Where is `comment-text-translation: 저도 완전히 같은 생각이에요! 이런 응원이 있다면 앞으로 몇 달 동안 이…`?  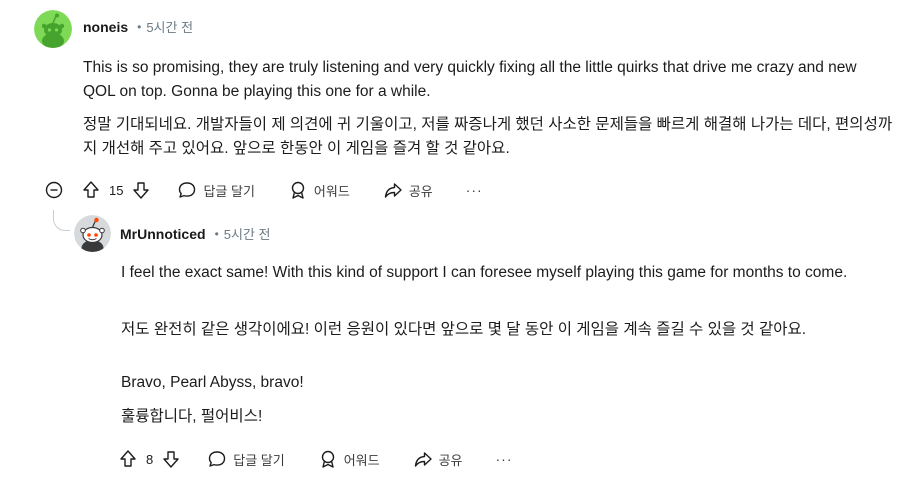 comment-text-translation: 저도 완전히 같은 생각이에요! 이런 응원이 있다면 앞으로 몇 달 동안 이… is located at coordinates (464, 329).